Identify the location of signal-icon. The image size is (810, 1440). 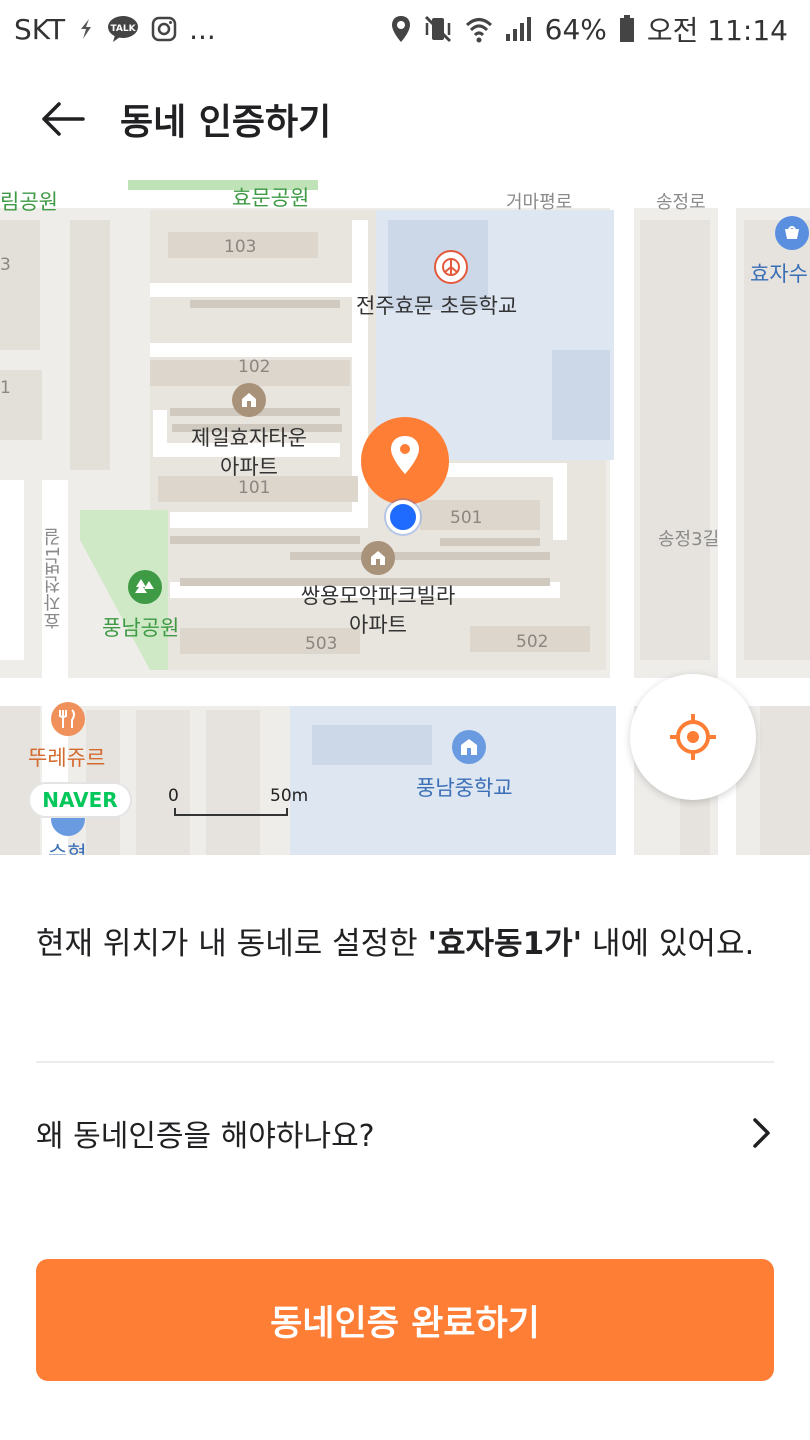
(519, 29).